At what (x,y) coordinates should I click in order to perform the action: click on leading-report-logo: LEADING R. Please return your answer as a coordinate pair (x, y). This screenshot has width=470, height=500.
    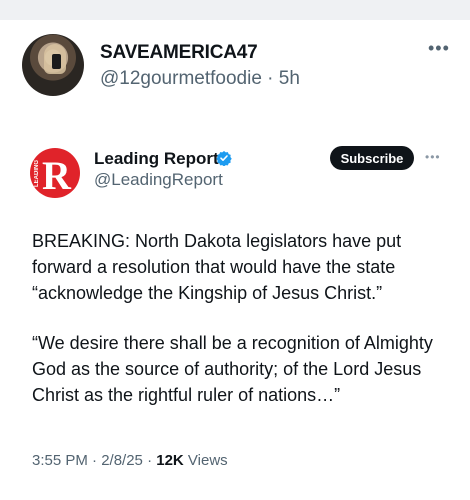
    Looking at the image, I should click on (55, 173).